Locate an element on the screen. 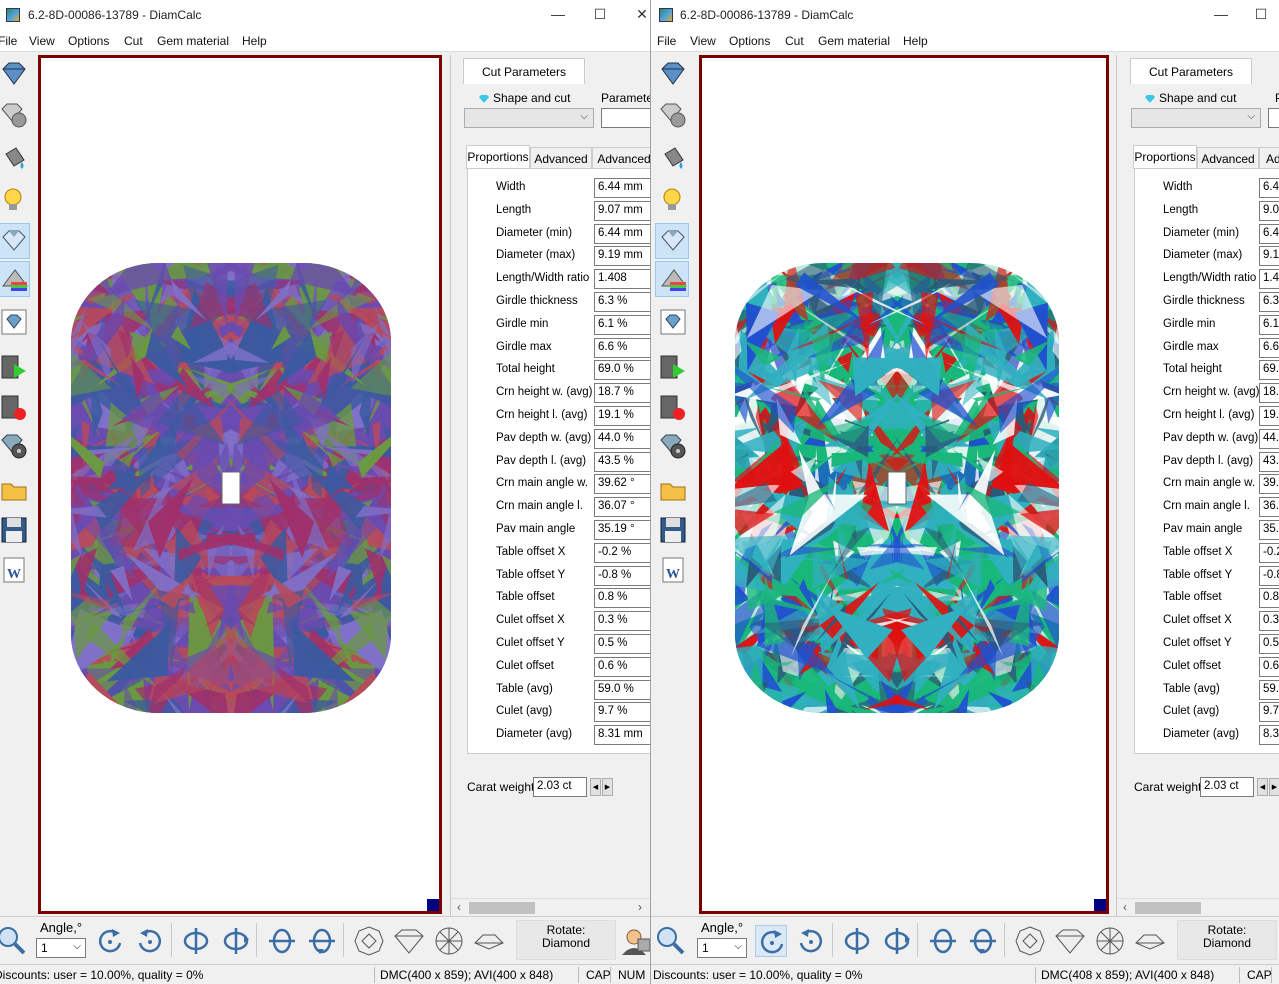  param-value-field: -0.2 % is located at coordinates (622, 552).